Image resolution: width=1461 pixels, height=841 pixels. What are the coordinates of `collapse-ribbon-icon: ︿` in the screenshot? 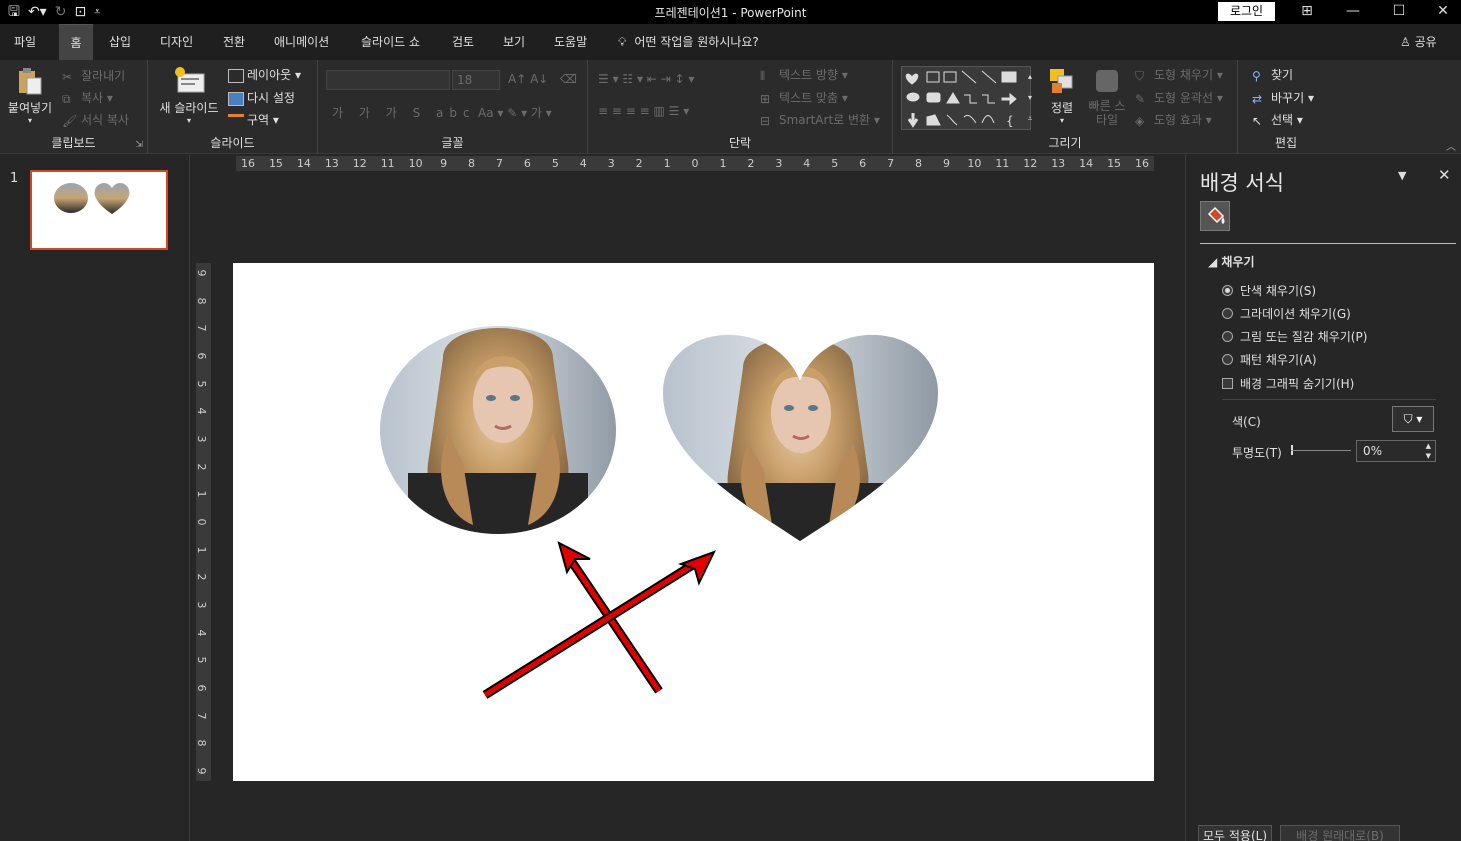 It's located at (1451, 145).